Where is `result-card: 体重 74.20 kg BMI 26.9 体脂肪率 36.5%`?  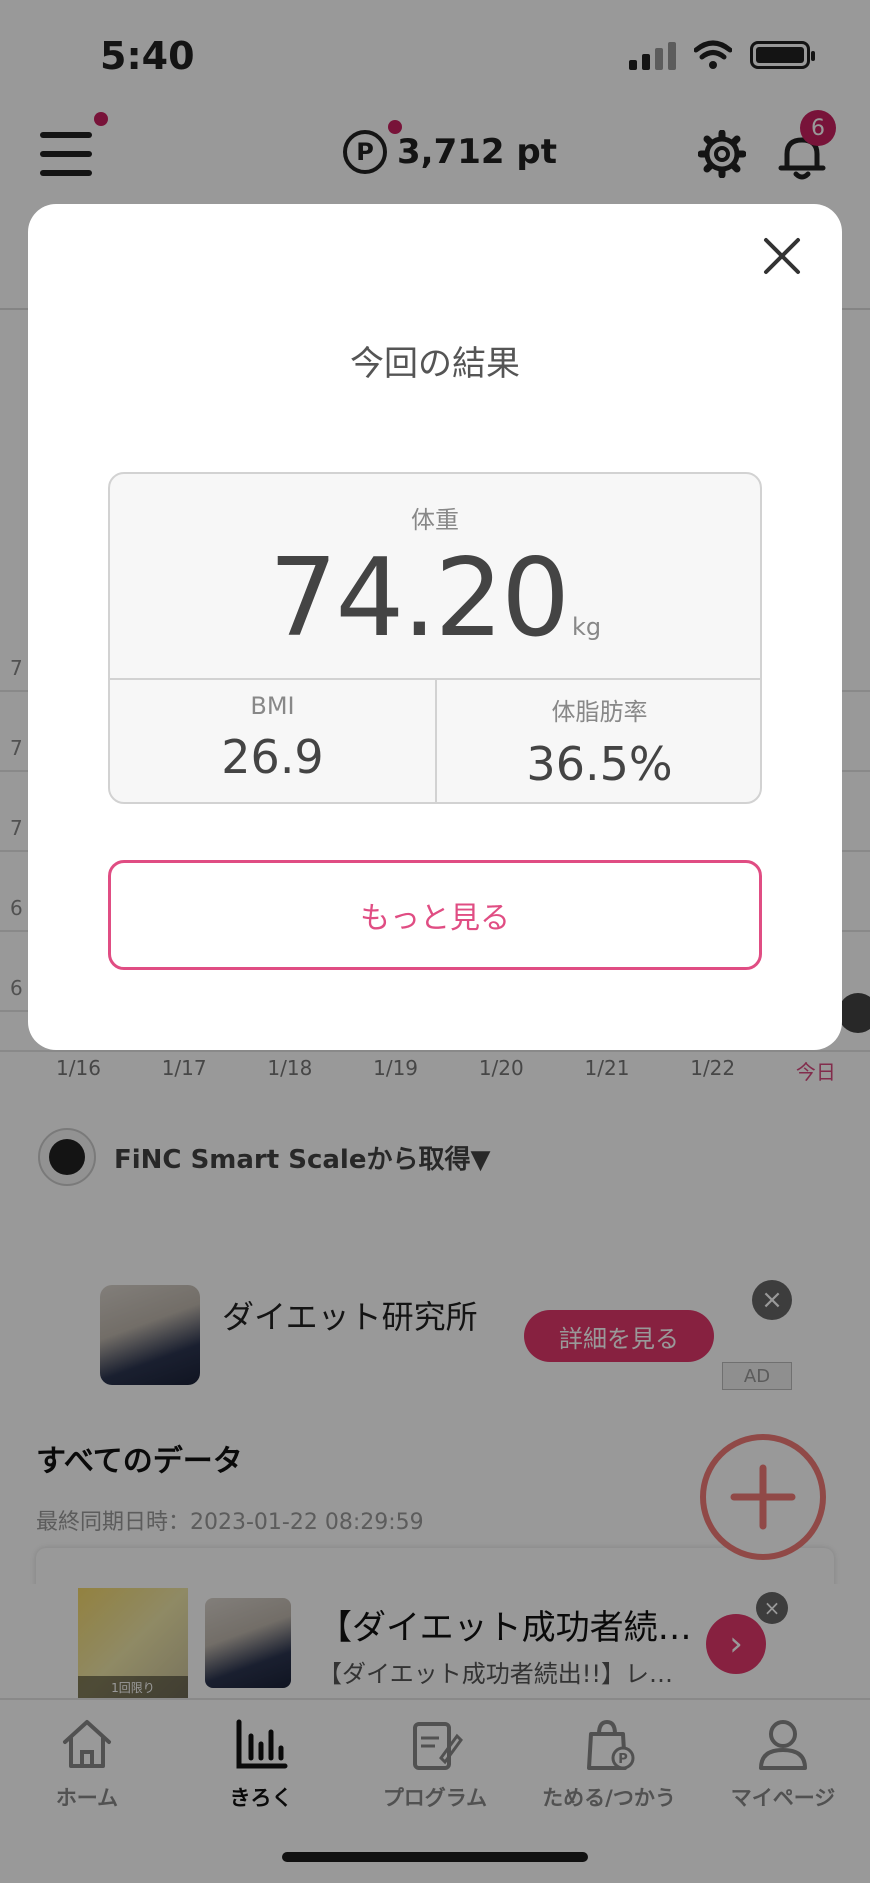
result-card: 体重 74.20 kg BMI 26.9 体脂肪率 36.5% is located at coordinates (435, 638).